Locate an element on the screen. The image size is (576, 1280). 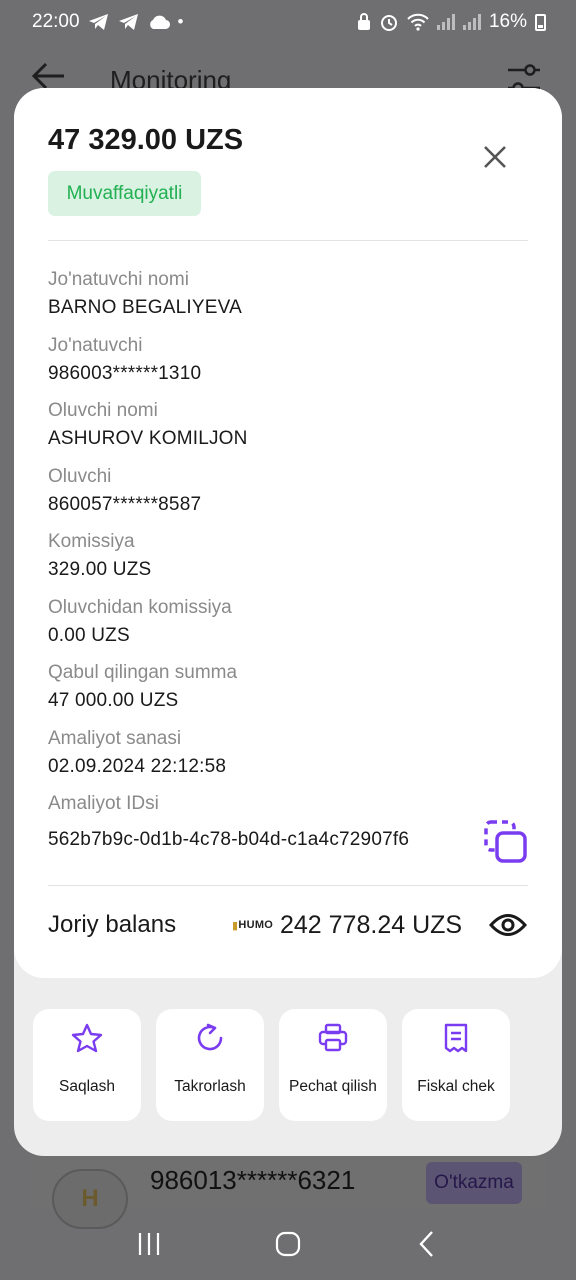
field-value: 47 000.00 UZS is located at coordinates (113, 700).